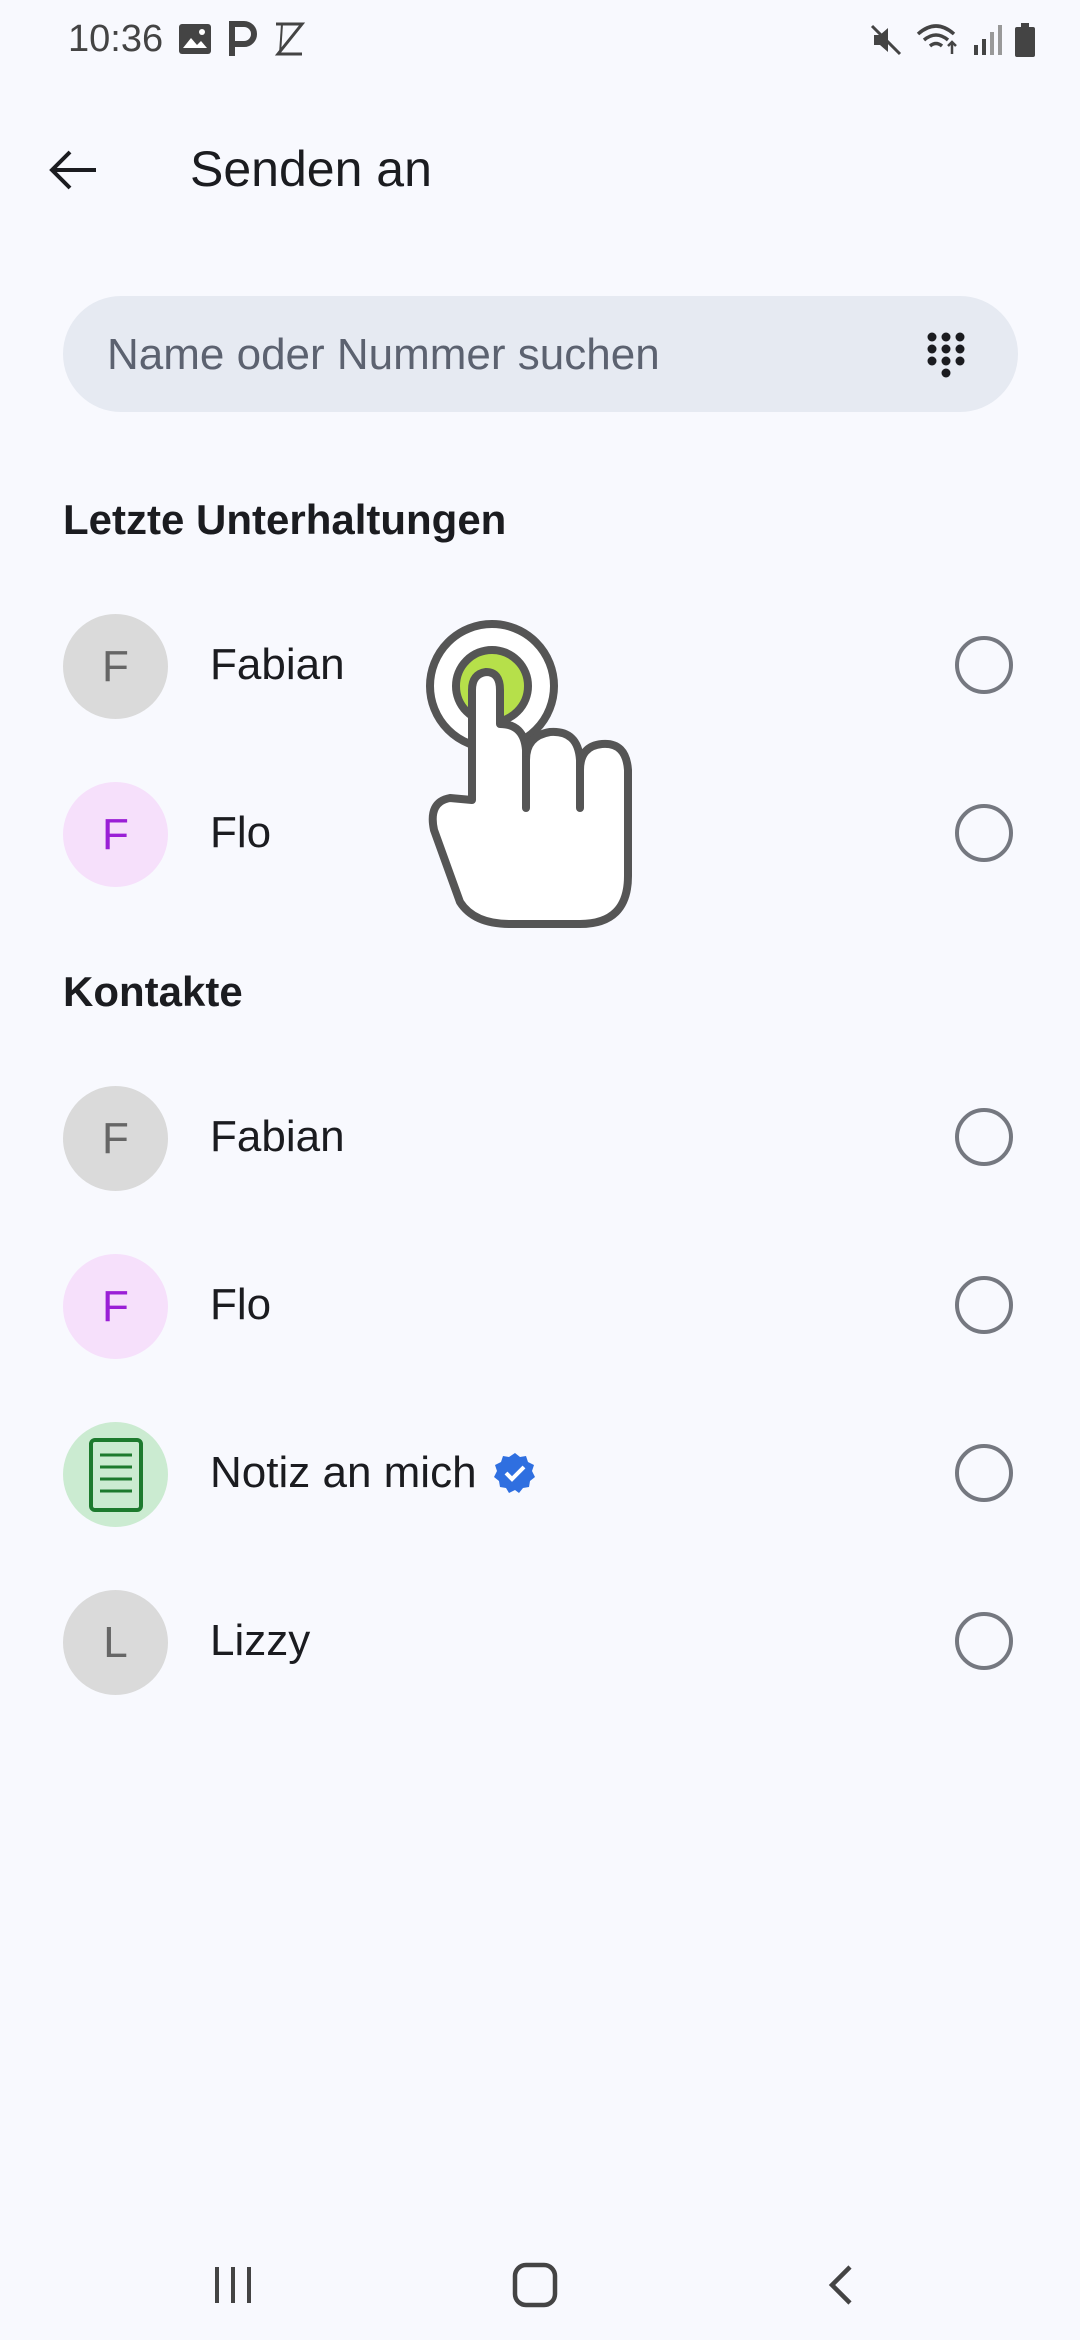 Image resolution: width=1080 pixels, height=2340 pixels. I want to click on dialpad-icon, so click(946, 355).